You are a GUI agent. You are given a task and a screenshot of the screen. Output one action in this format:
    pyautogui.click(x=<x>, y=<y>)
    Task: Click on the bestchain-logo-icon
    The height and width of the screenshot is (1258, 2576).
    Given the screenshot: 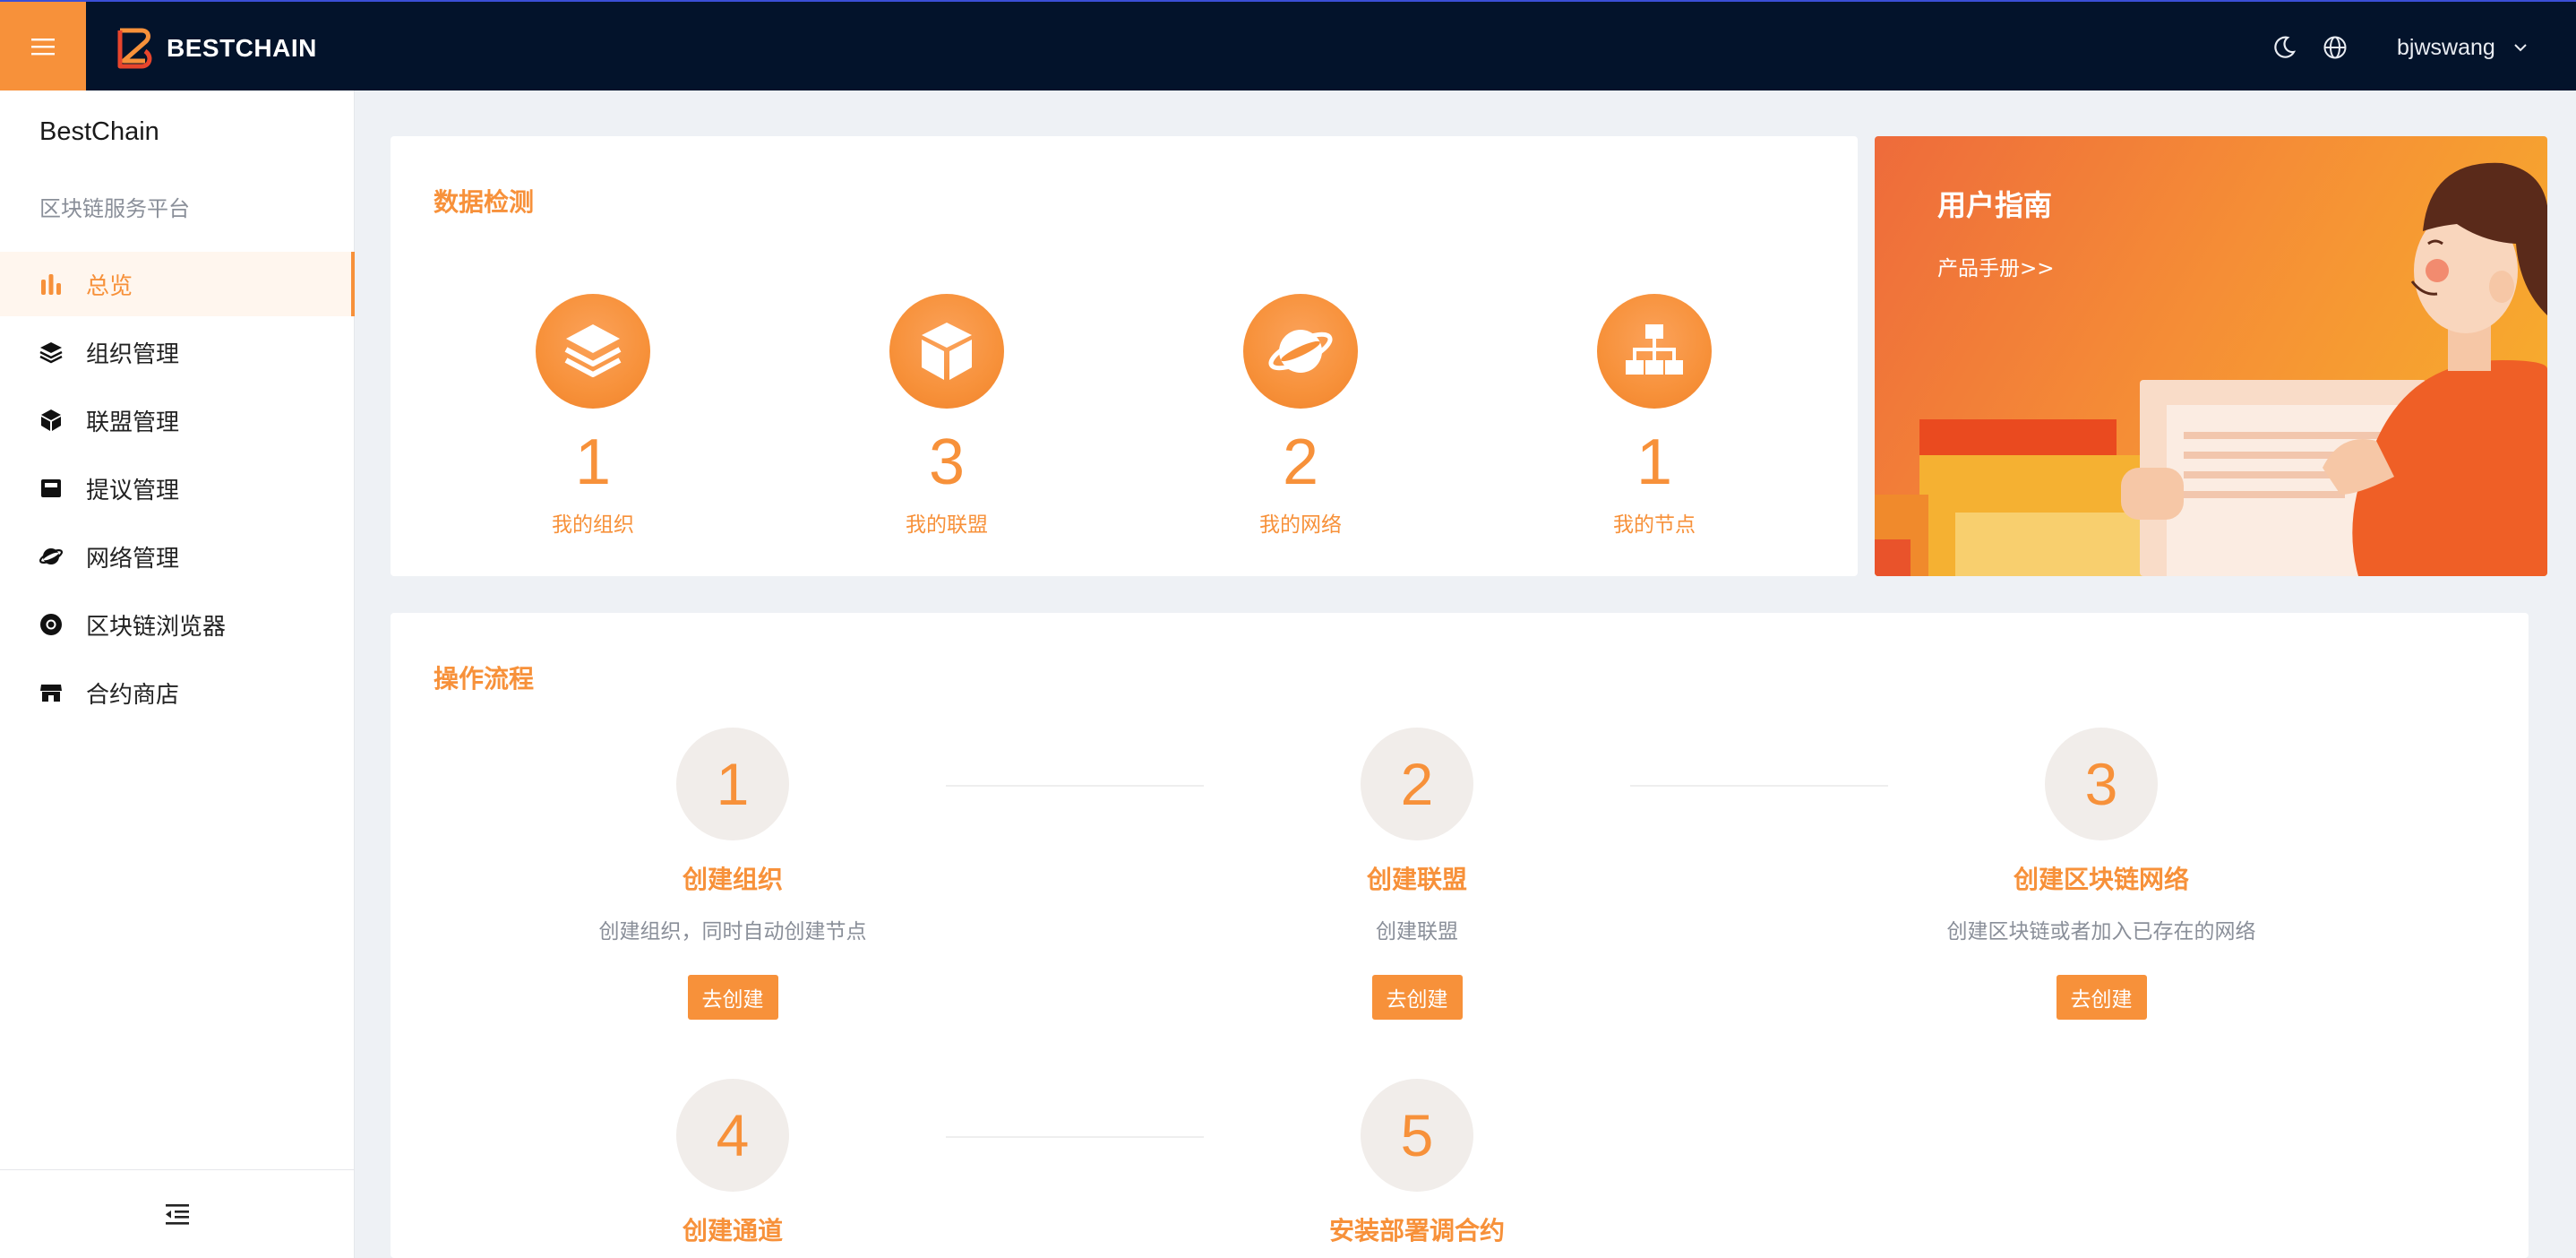 What is the action you would take?
    pyautogui.click(x=134, y=48)
    